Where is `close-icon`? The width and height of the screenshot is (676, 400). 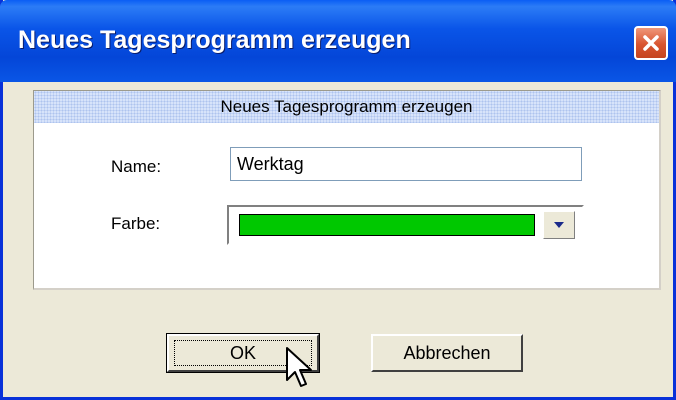 close-icon is located at coordinates (651, 43).